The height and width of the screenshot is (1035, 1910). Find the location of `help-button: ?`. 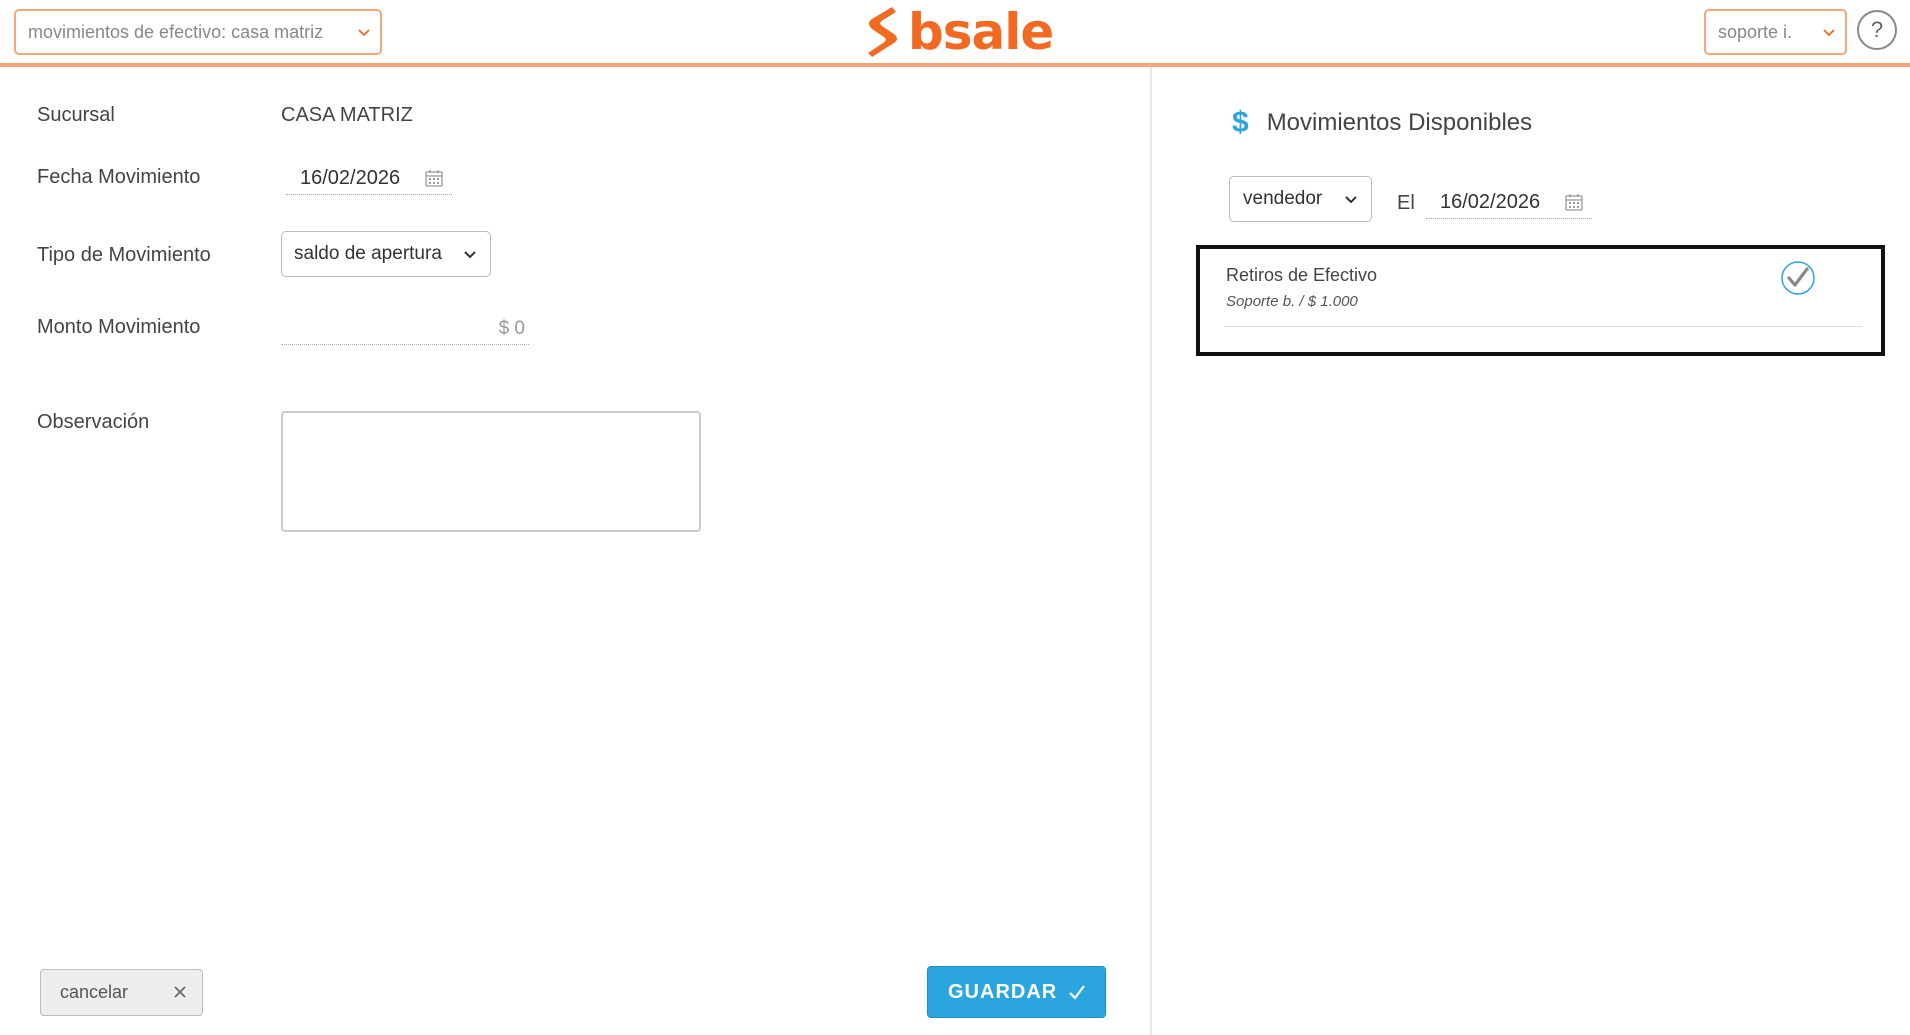

help-button: ? is located at coordinates (1877, 30).